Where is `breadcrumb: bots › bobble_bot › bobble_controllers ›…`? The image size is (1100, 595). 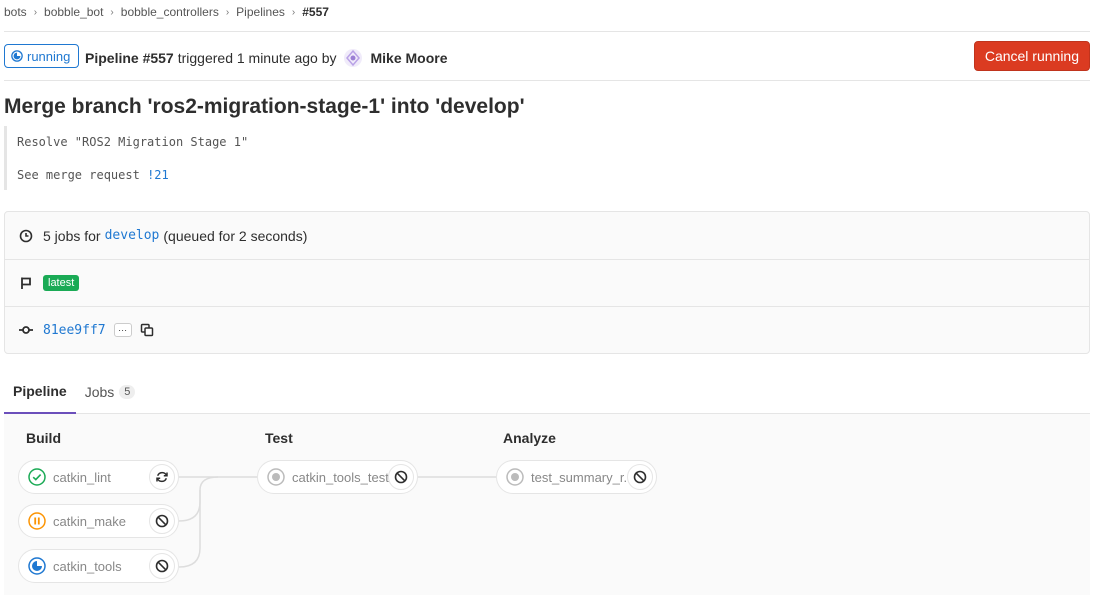
breadcrumb: bots › bobble_bot › bobble_controllers ›… is located at coordinates (166, 12).